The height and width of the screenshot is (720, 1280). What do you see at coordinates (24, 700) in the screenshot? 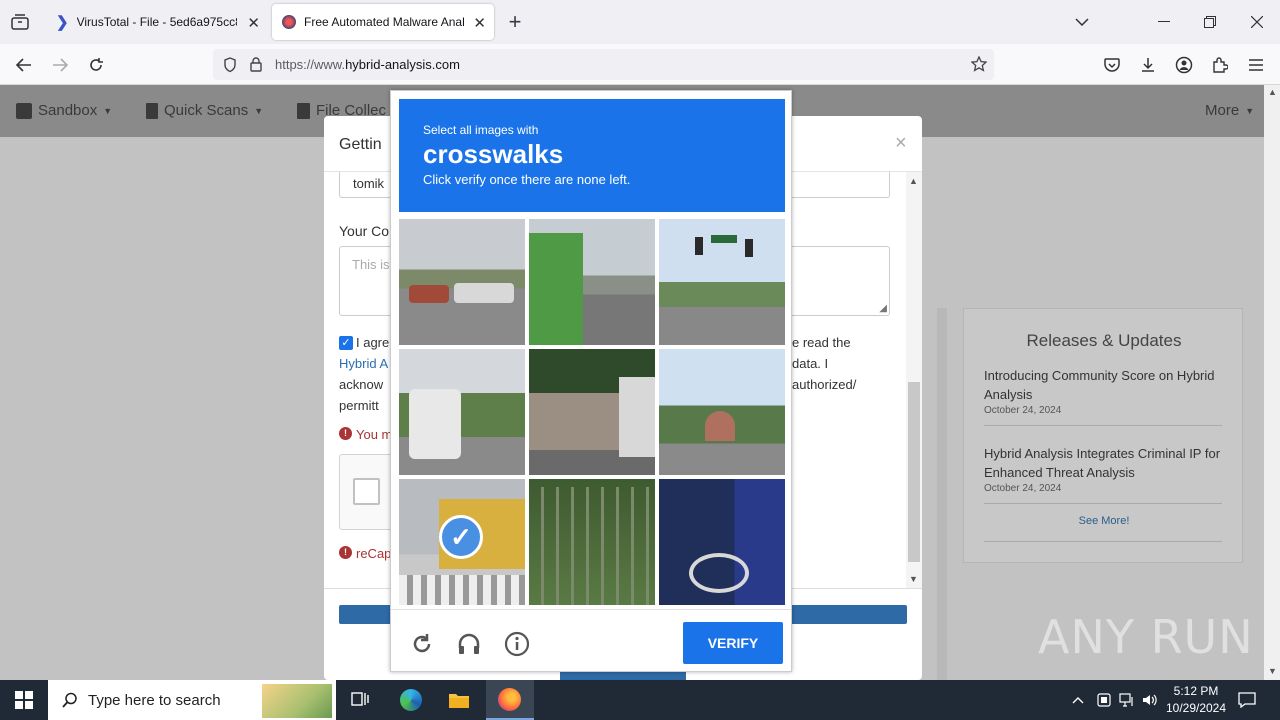
I see `windows-start-icon` at bounding box center [24, 700].